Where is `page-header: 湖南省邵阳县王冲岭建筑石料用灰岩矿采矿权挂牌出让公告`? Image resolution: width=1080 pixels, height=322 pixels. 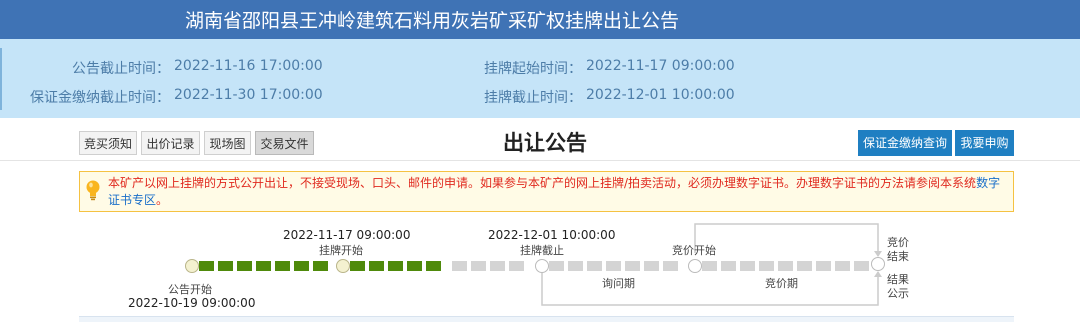
page-header: 湖南省邵阳县王冲岭建筑石料用灰岩矿采矿权挂牌出让公告 is located at coordinates (540, 19).